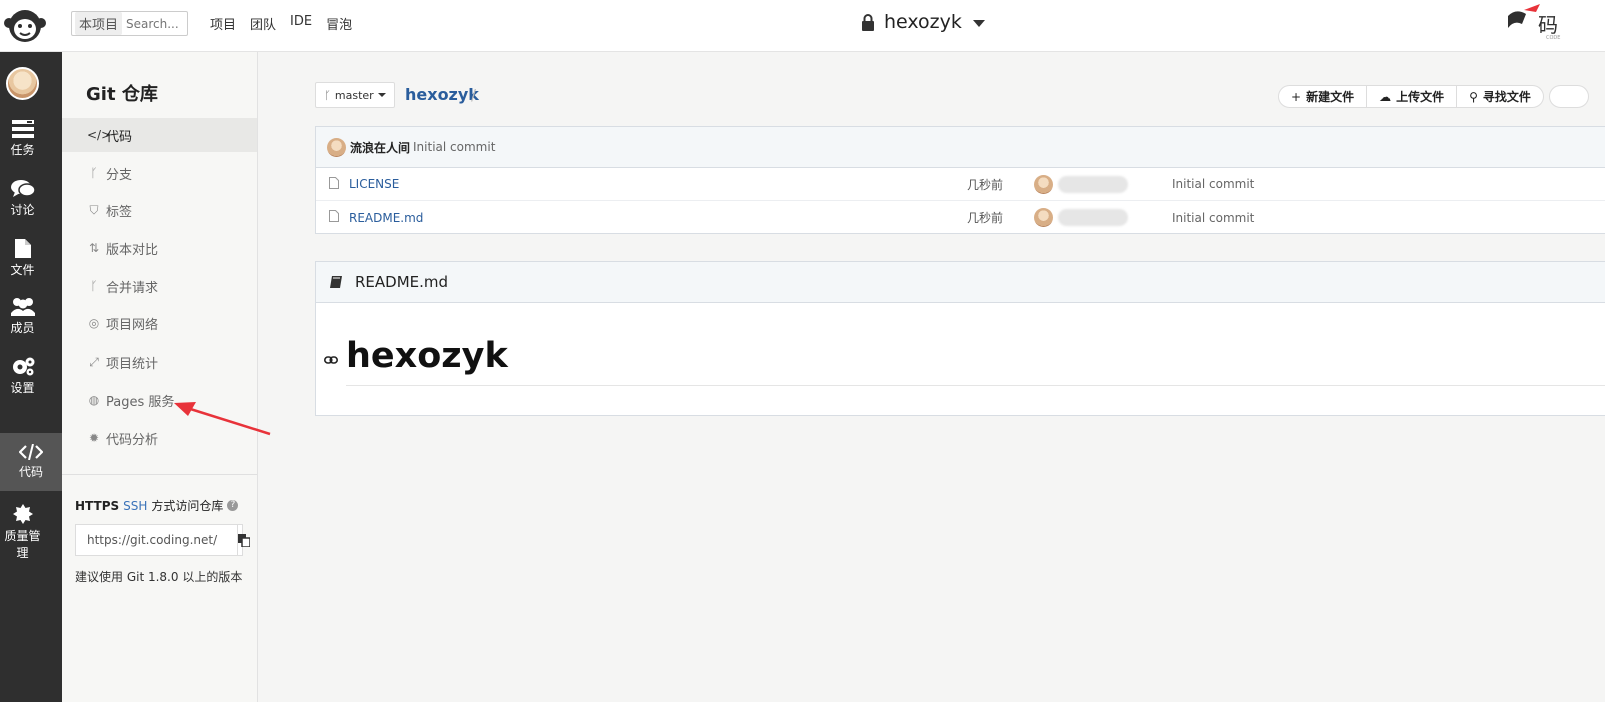 This screenshot has height=702, width=1605. I want to click on rail-label: 质量管理, so click(22, 544).